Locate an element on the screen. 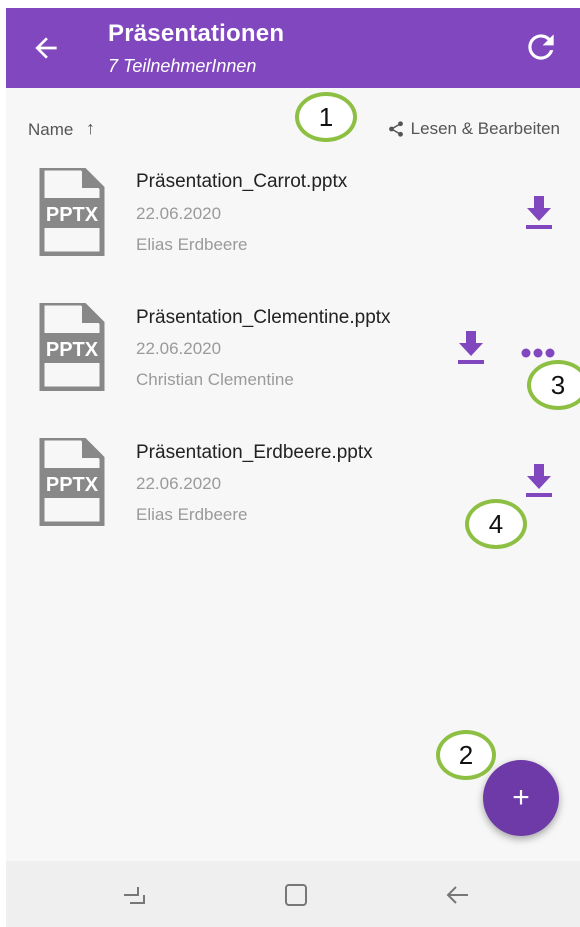 The image size is (580, 927). sort-bar: Name ↑ Lesen & Bearbeiten is located at coordinates (293, 119).